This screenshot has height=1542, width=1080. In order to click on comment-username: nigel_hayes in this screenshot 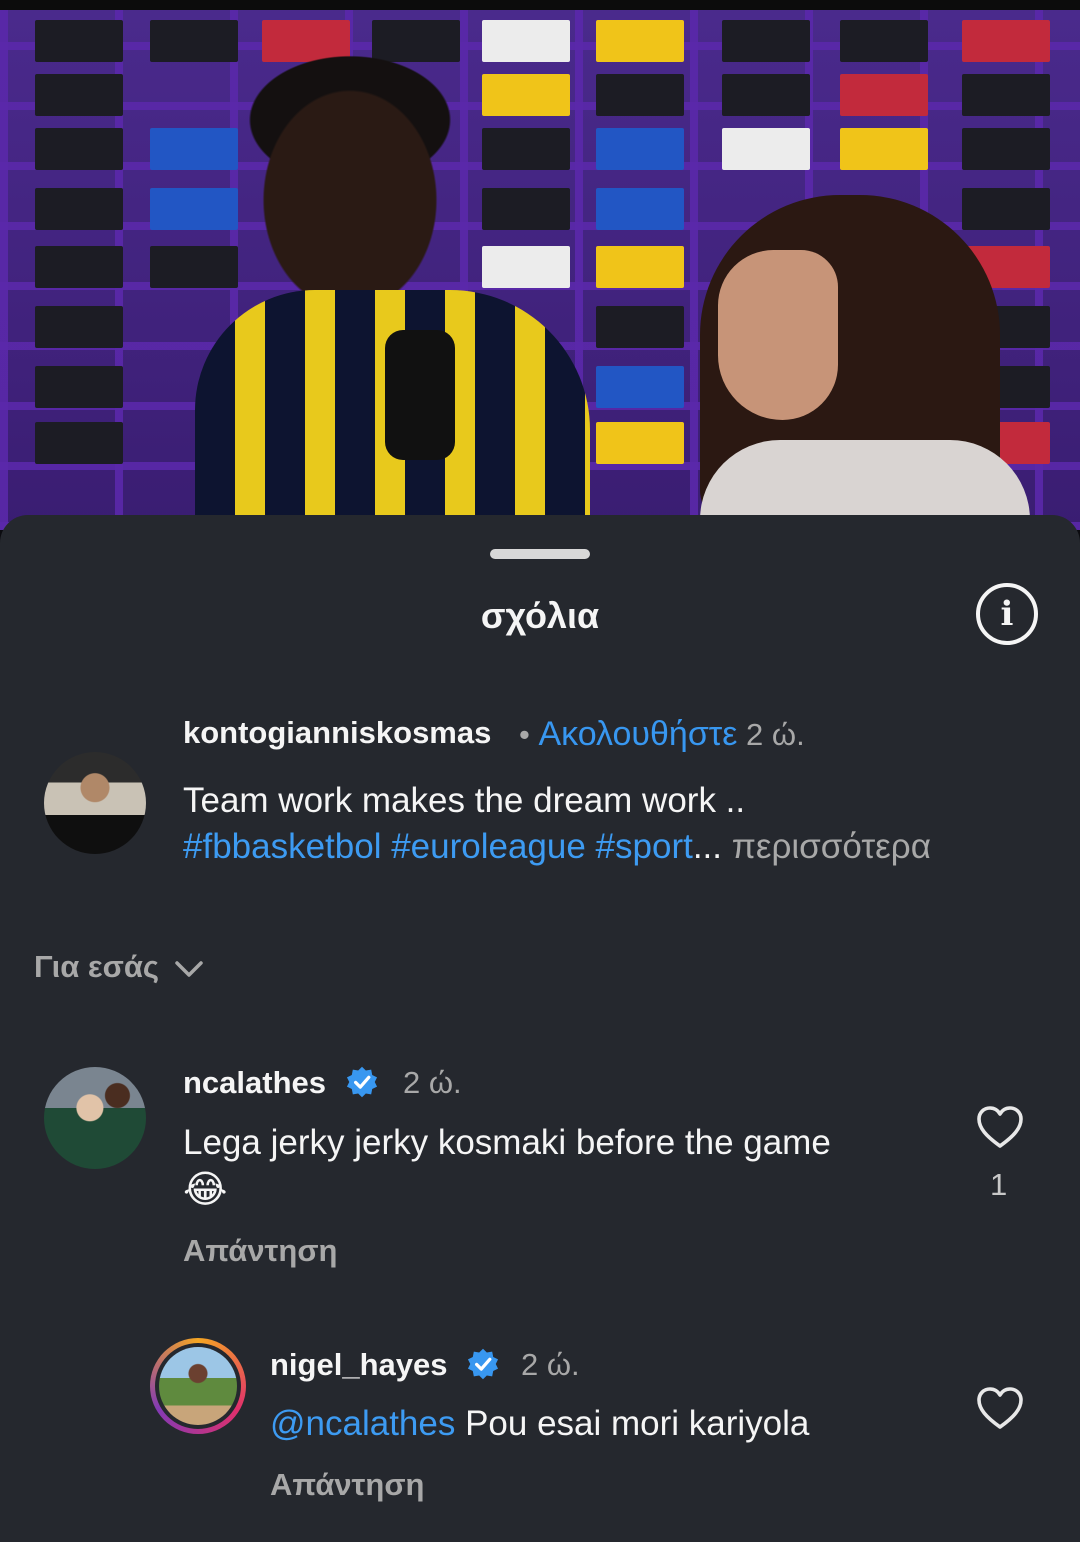, I will do `click(385, 1365)`.